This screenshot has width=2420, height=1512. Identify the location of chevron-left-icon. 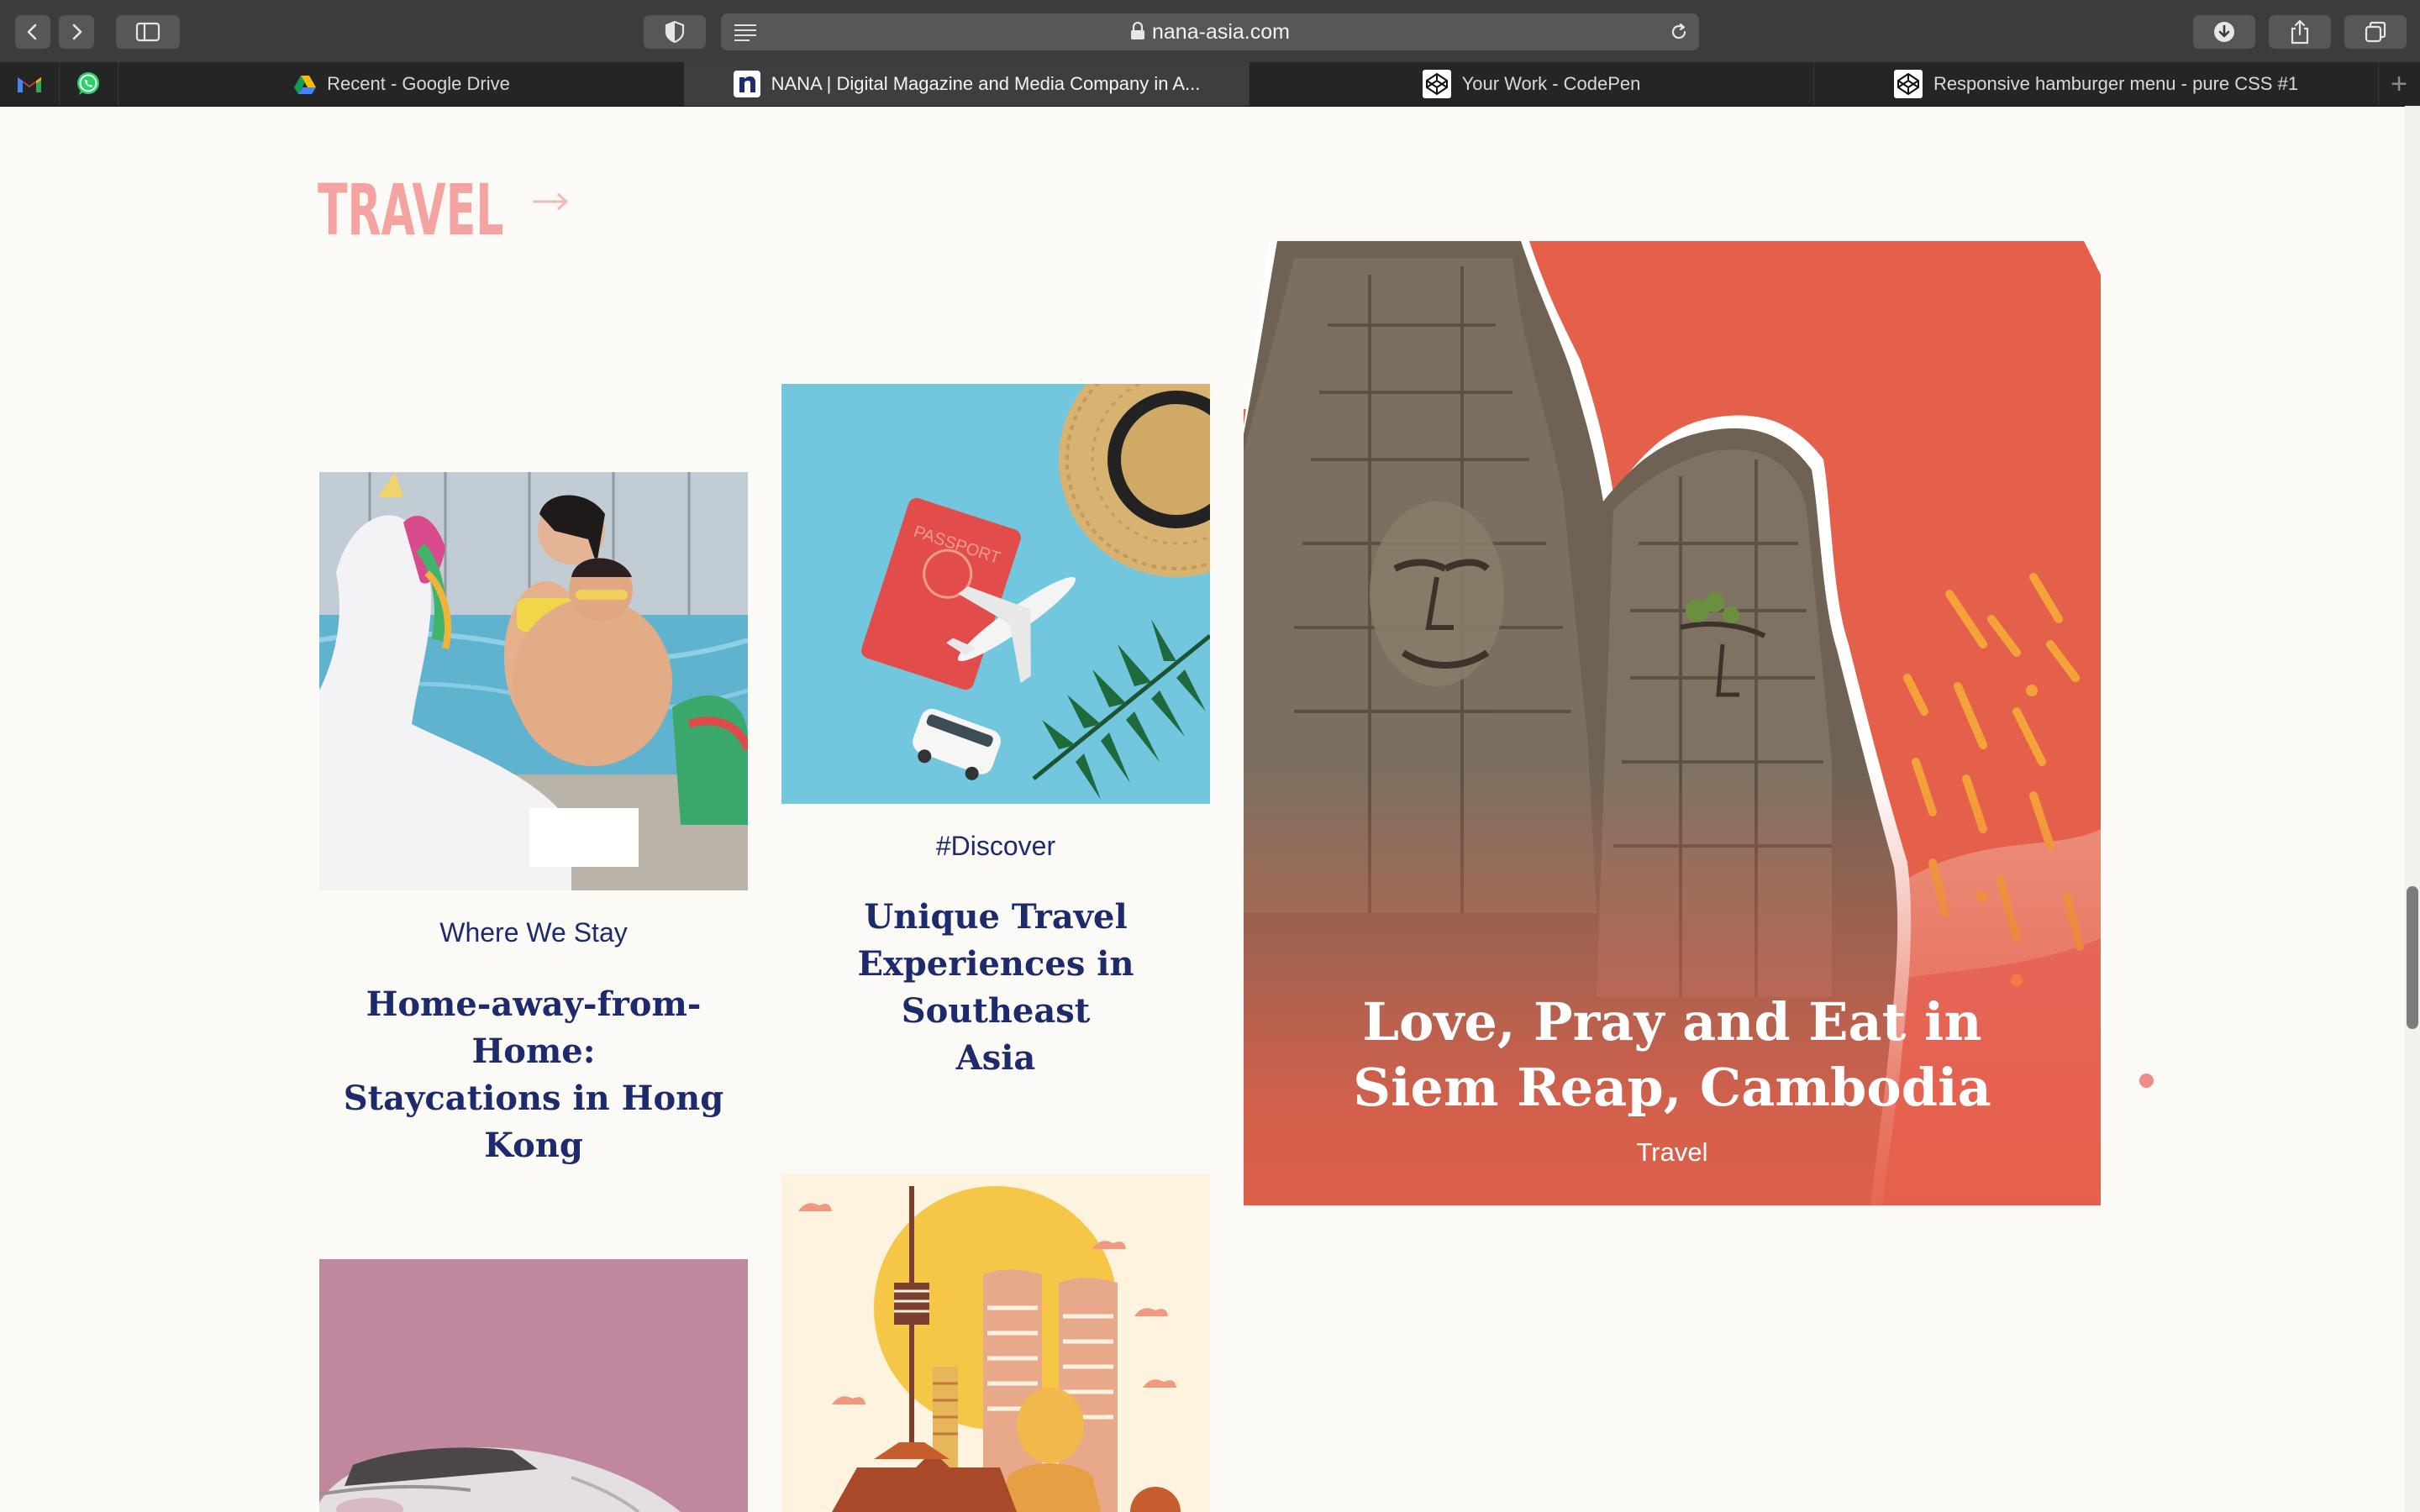
(32, 32).